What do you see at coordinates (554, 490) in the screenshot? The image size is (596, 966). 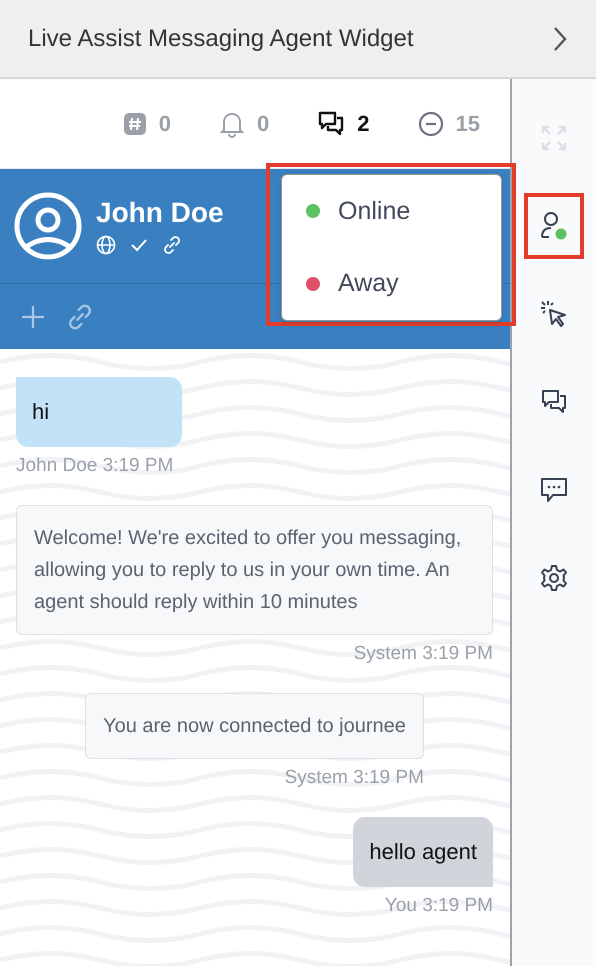 I see `comment-icon` at bounding box center [554, 490].